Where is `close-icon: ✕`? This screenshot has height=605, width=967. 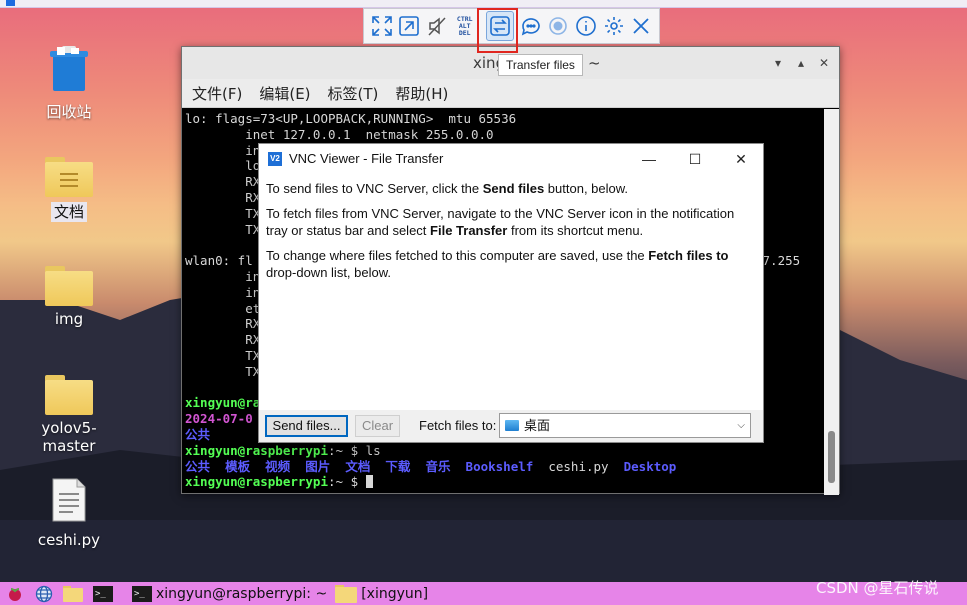 close-icon: ✕ is located at coordinates (824, 63).